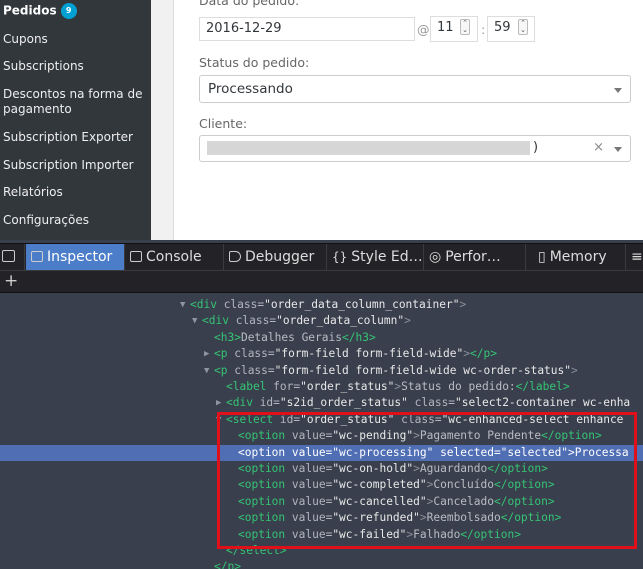 Image resolution: width=643 pixels, height=569 pixels. What do you see at coordinates (359, 337) in the screenshot?
I see `markup-token: </h3>` at bounding box center [359, 337].